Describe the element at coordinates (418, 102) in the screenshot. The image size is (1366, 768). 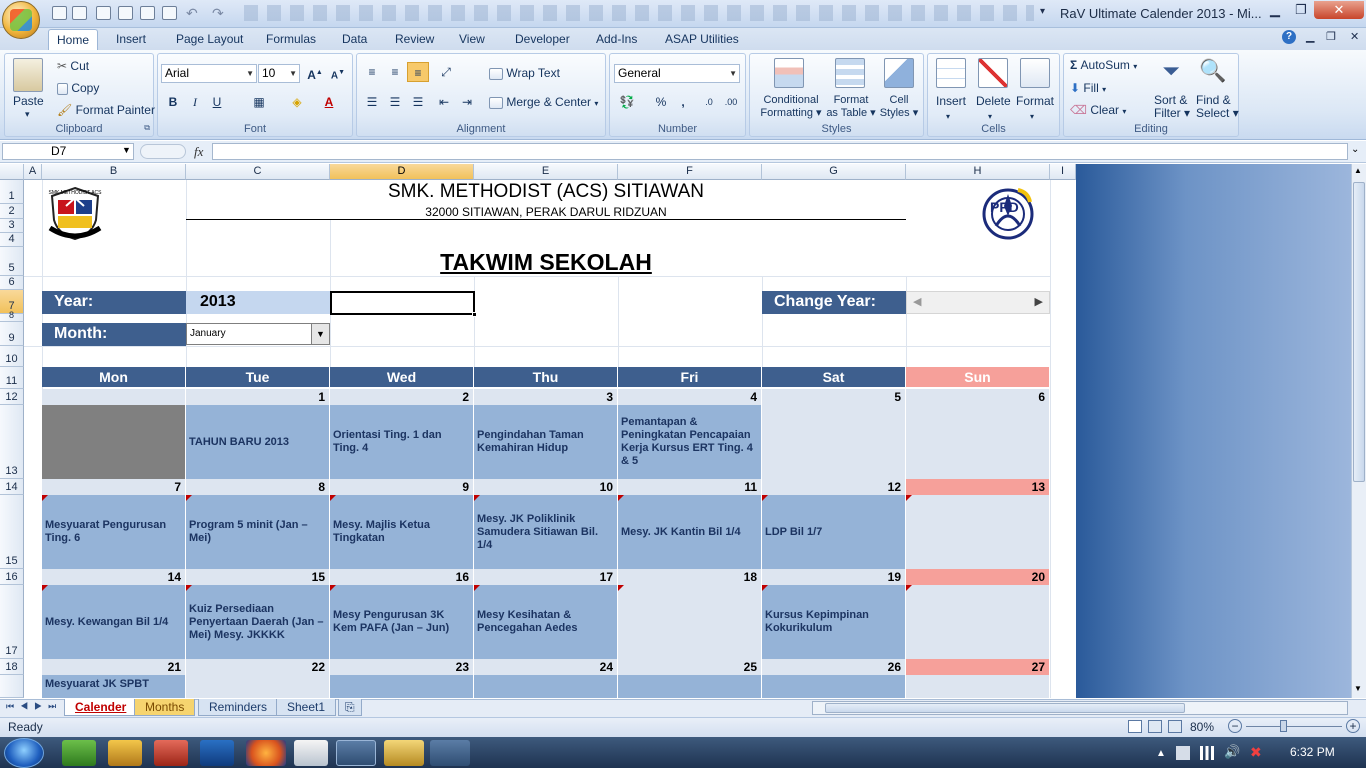
I see `align-right-icon: ☰` at that location.